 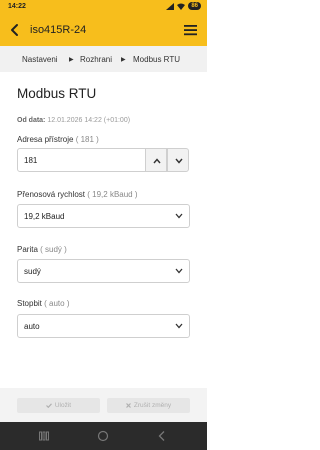 I want to click on app-title: iso415R-24, so click(x=58, y=30).